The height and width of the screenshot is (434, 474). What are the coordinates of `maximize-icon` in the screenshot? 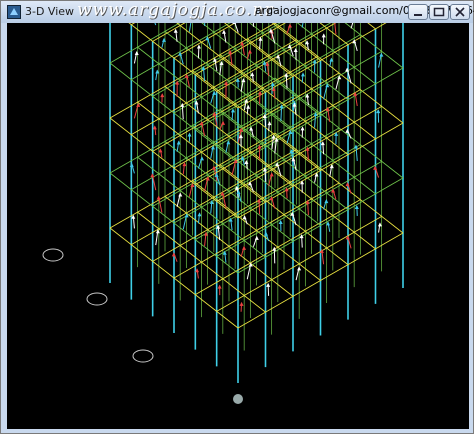 It's located at (439, 12).